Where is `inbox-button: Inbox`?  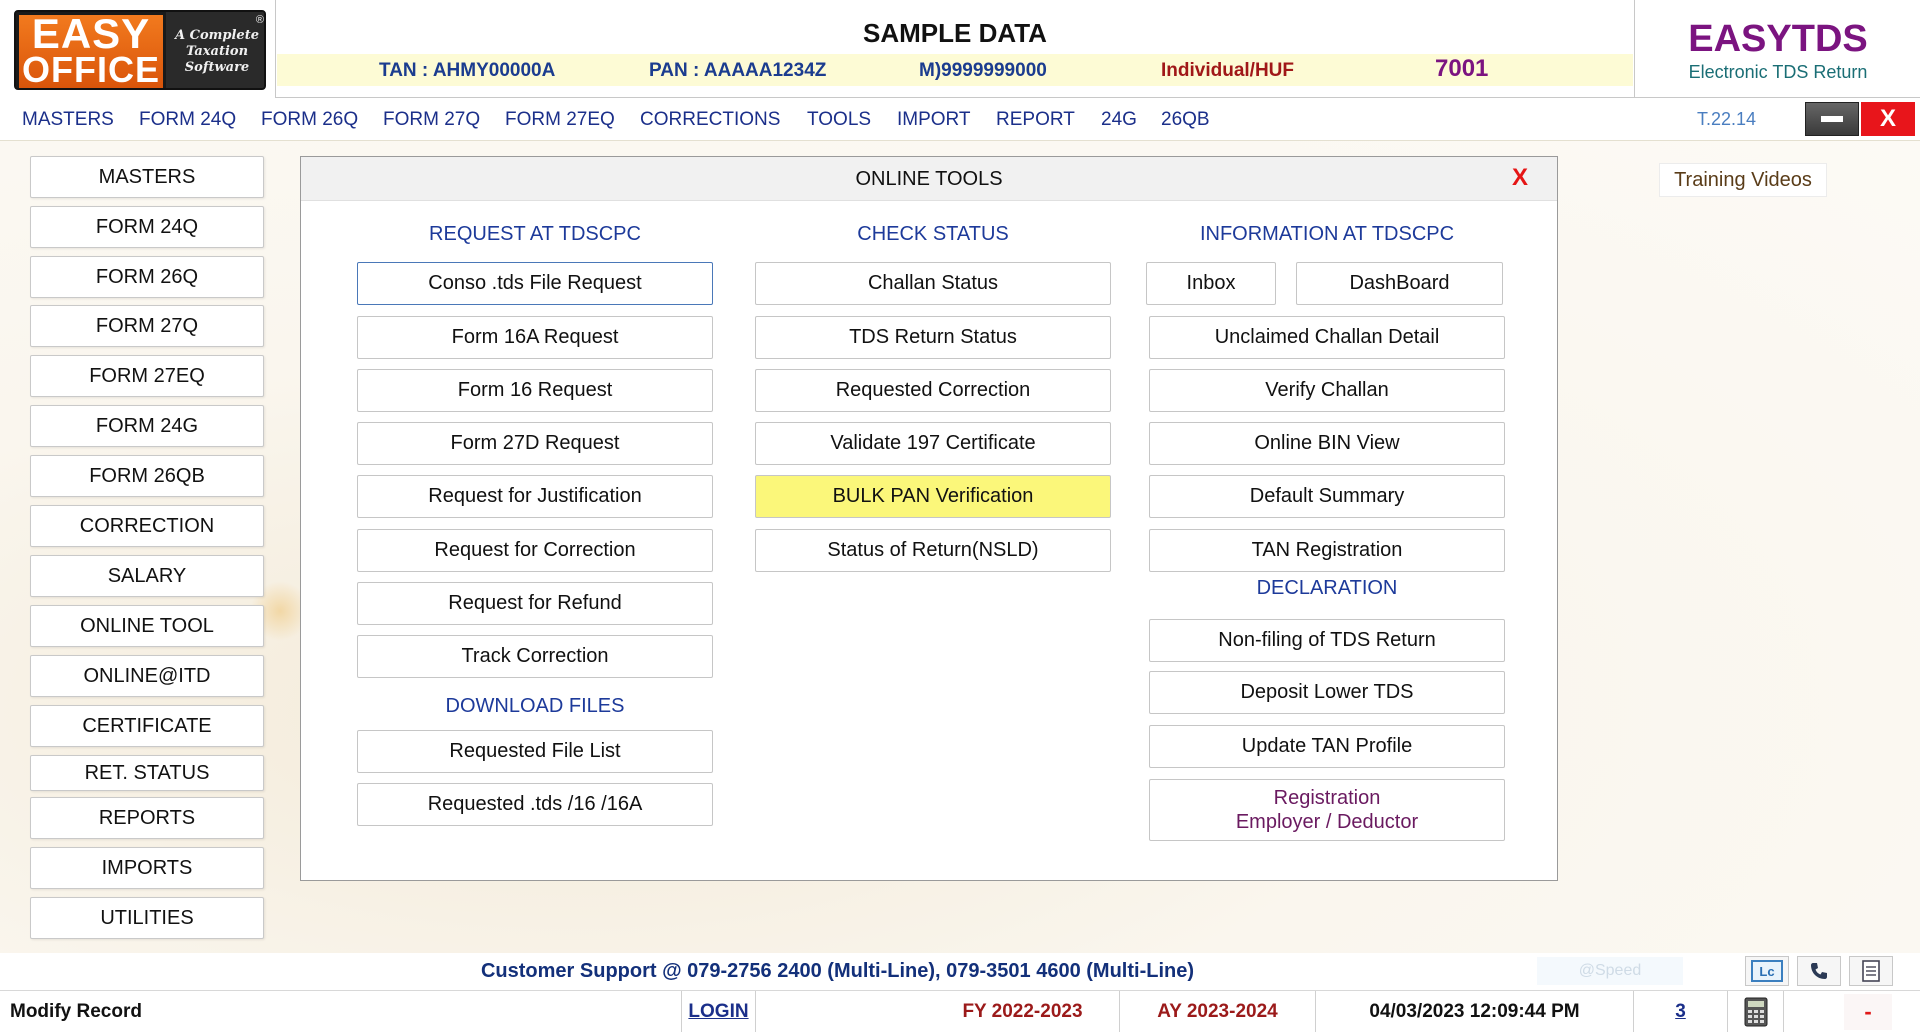
inbox-button: Inbox is located at coordinates (1211, 283).